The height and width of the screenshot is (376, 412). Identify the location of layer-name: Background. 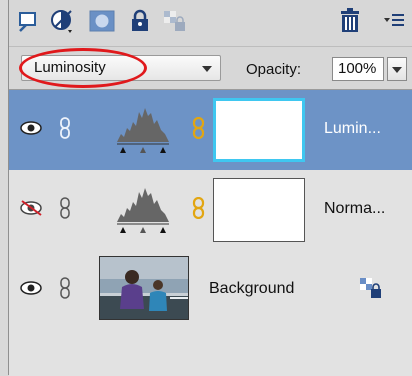
(251, 289).